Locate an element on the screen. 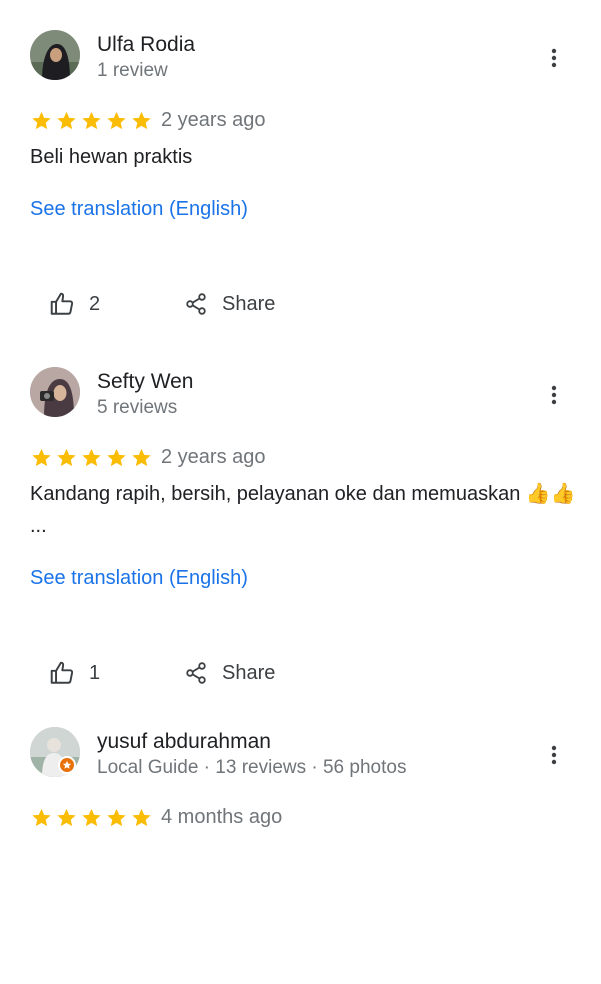  local-guide-badge is located at coordinates (67, 765).